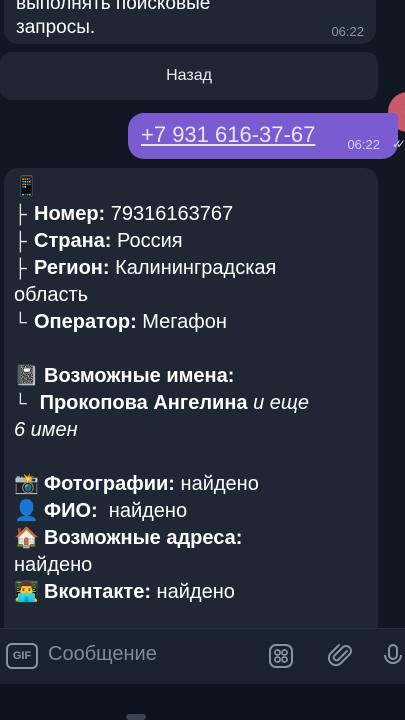  Describe the element at coordinates (51, 295) in the screenshot. I see `region-continued: область` at that location.